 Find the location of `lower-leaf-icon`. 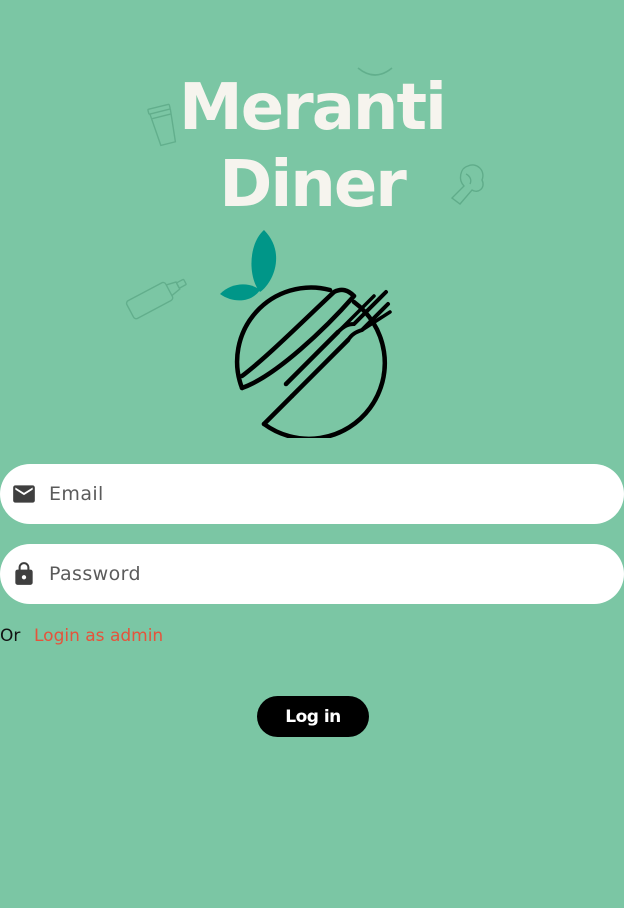

lower-leaf-icon is located at coordinates (240, 292).